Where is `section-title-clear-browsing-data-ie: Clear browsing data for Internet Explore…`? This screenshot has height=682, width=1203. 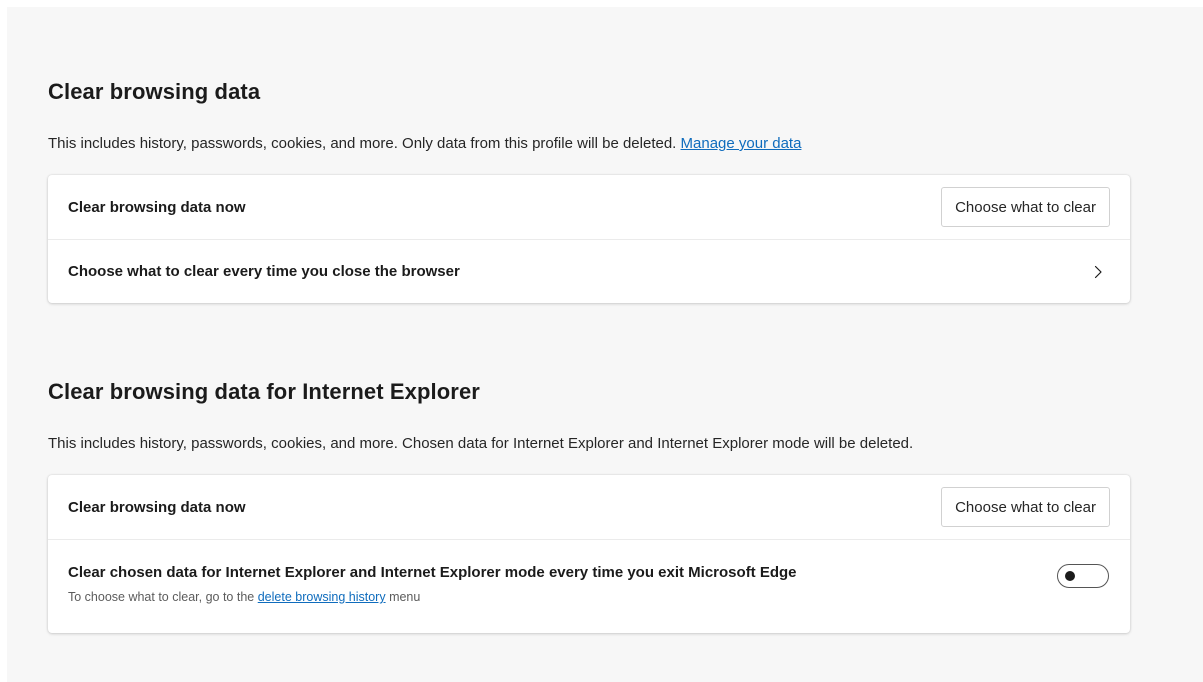
section-title-clear-browsing-data-ie: Clear browsing data for Internet Explore… is located at coordinates (264, 391).